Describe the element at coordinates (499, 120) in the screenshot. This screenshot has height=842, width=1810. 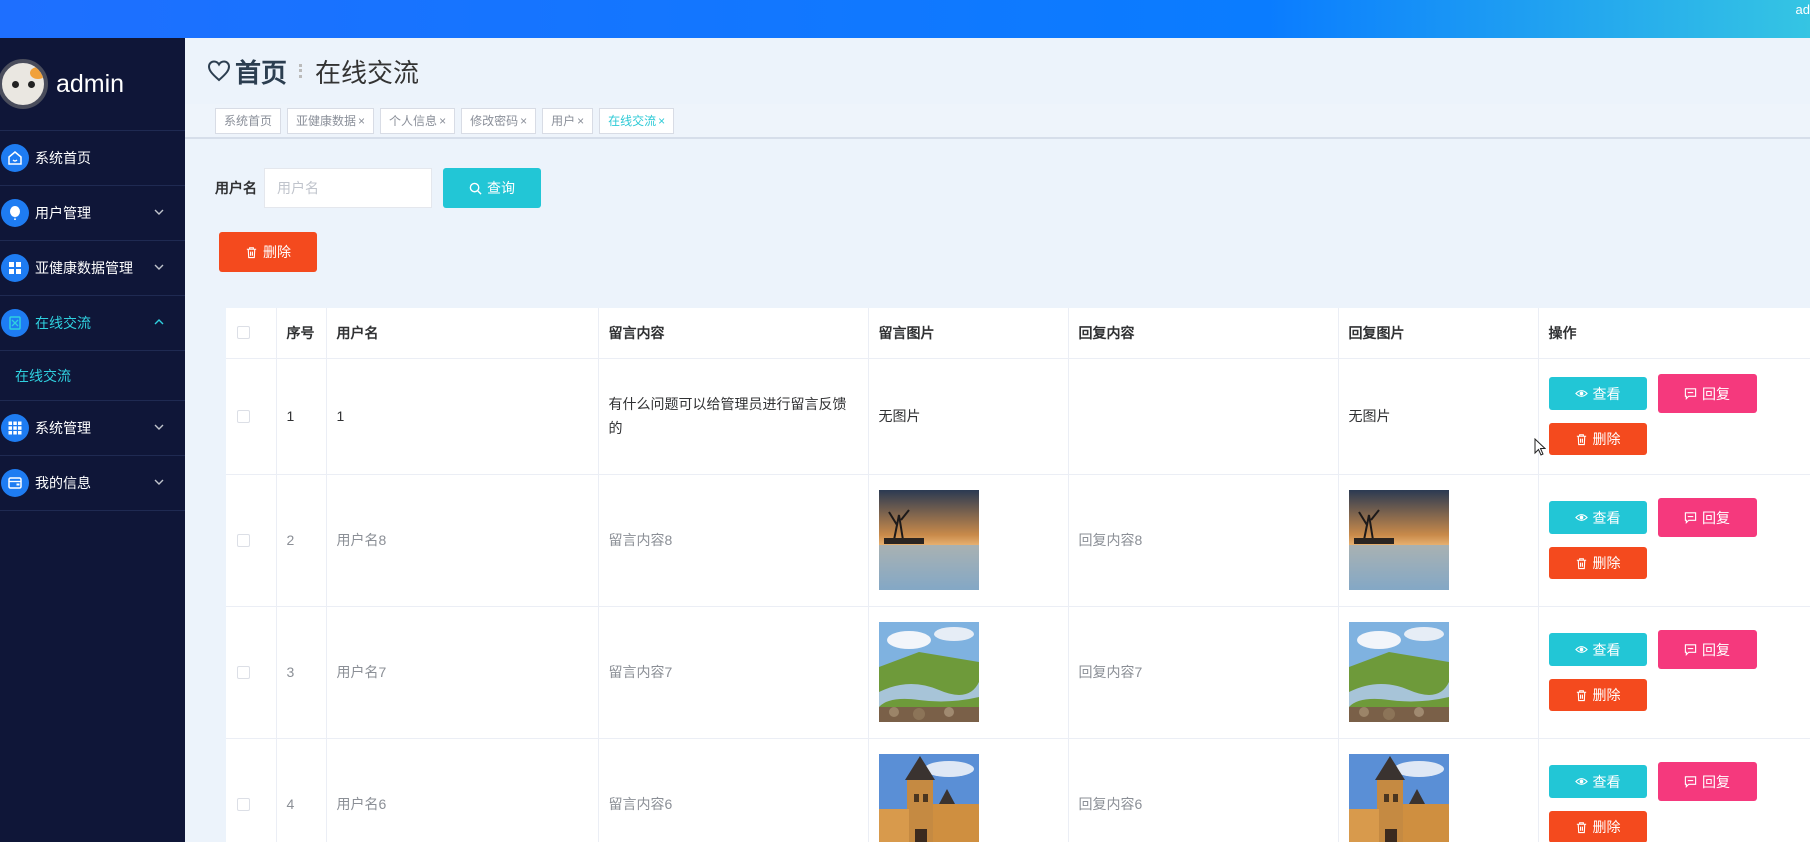
I see `tag-change-password: 修改密码 ×` at that location.